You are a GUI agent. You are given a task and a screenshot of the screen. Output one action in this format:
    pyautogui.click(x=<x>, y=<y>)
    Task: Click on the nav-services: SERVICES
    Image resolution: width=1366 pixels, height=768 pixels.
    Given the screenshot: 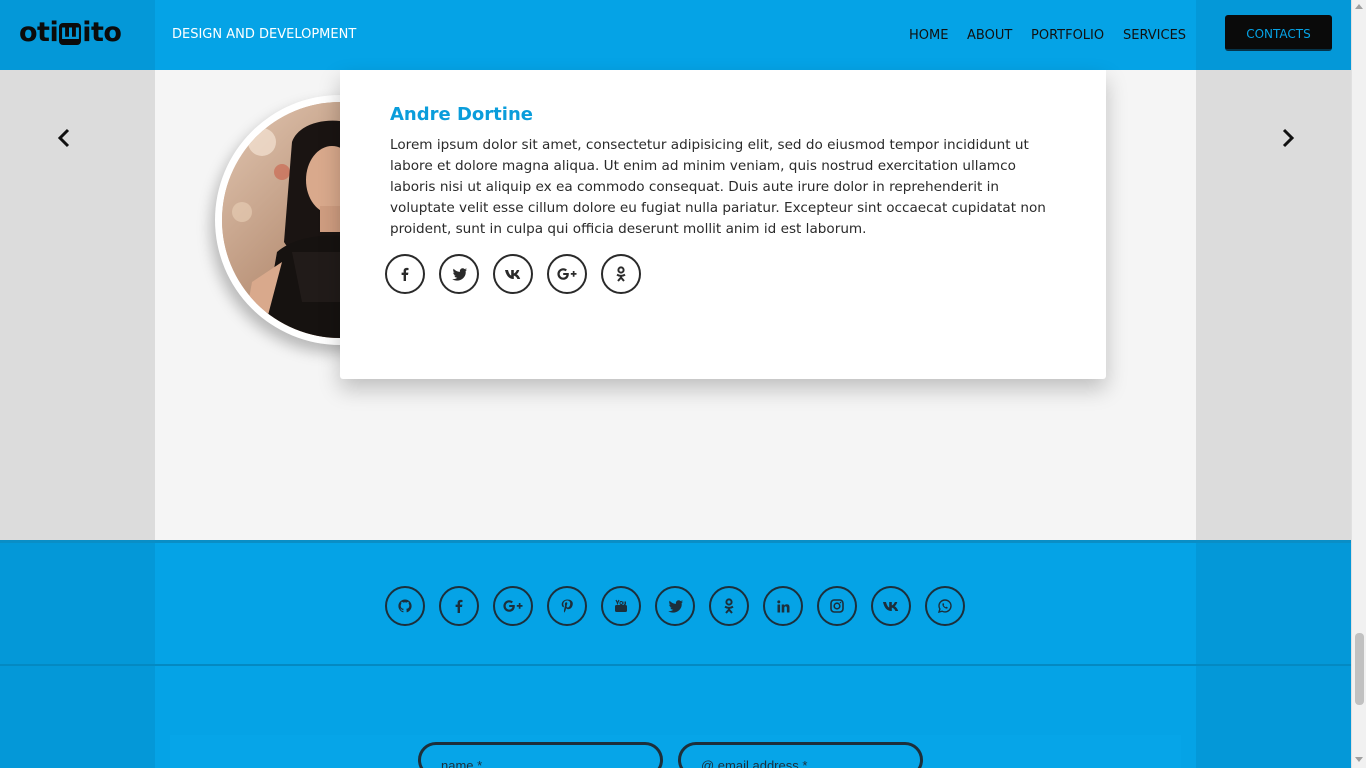 What is the action you would take?
    pyautogui.click(x=1154, y=35)
    